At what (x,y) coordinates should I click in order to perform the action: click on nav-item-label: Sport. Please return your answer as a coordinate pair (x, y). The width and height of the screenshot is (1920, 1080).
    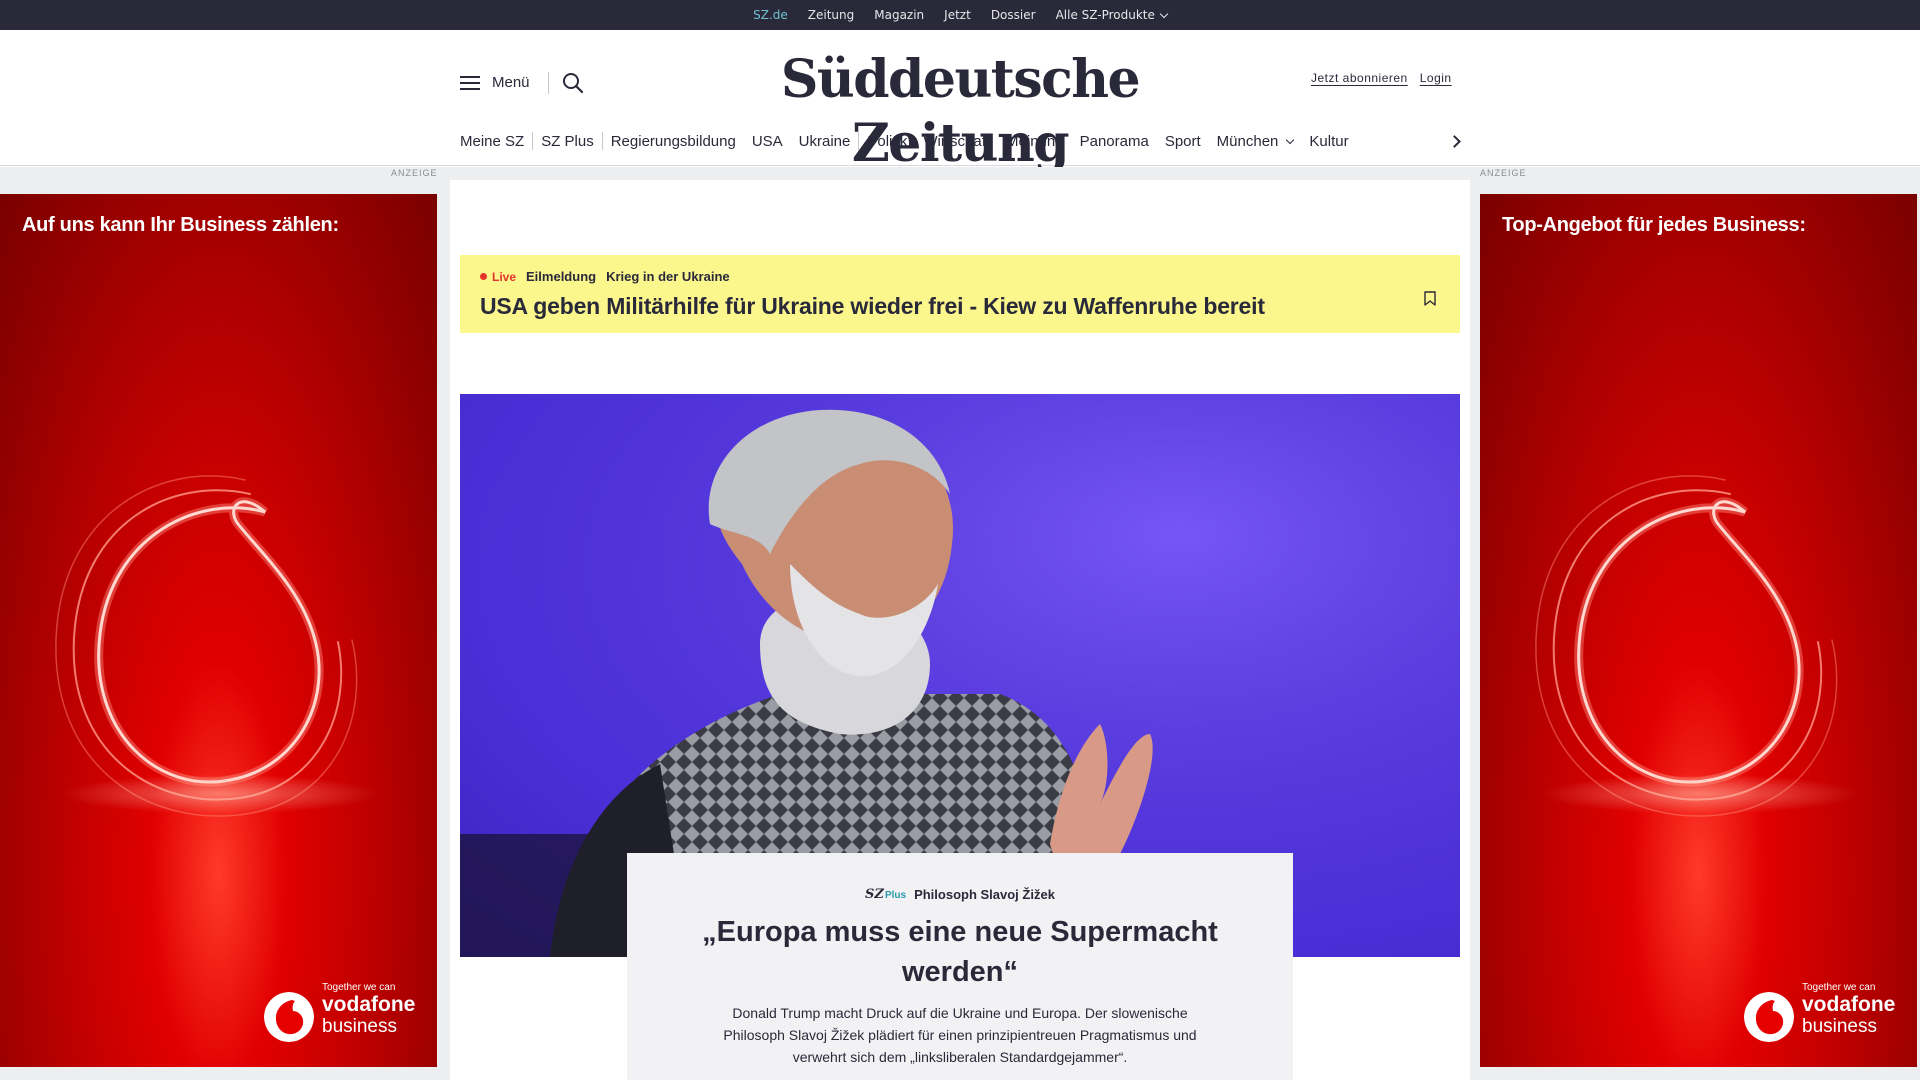
    Looking at the image, I should click on (1182, 141).